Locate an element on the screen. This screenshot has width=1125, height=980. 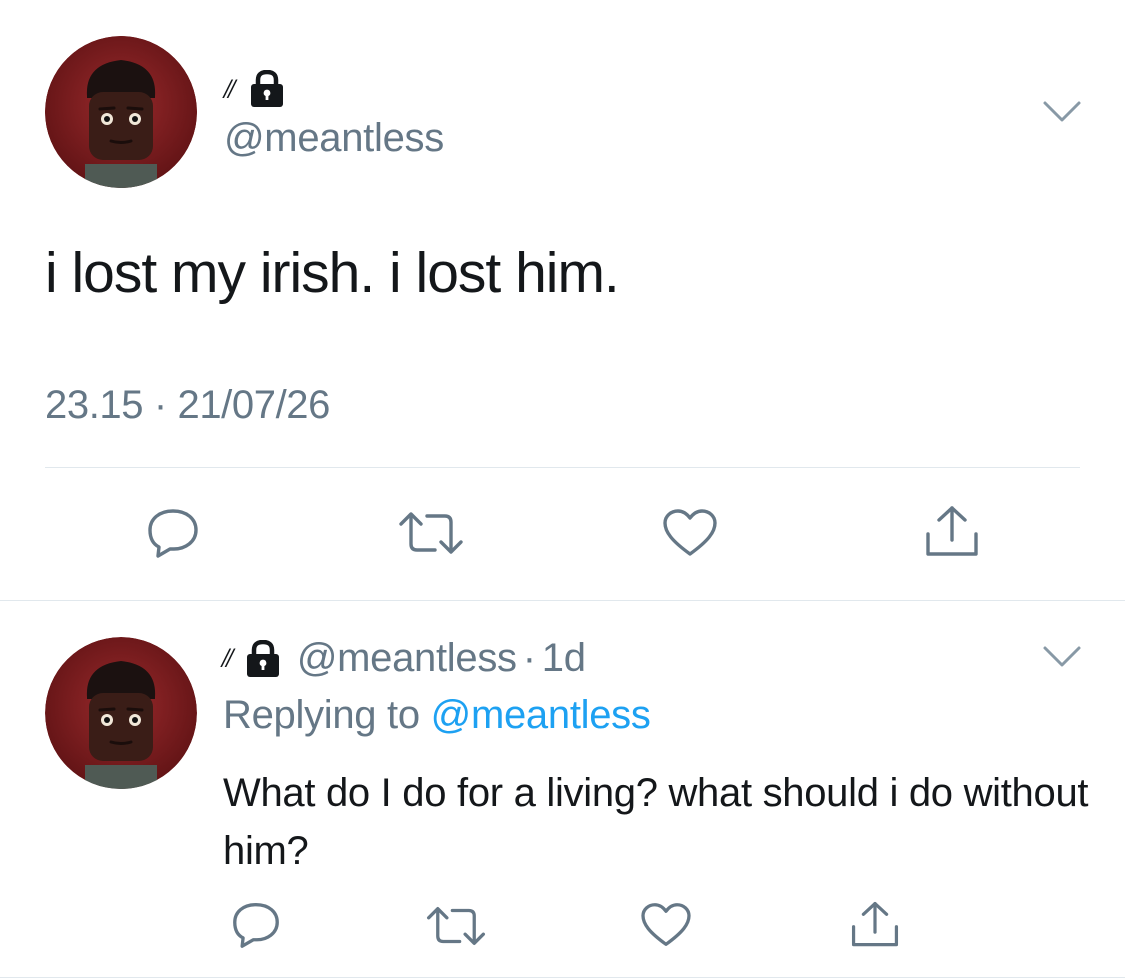
display-name-row: // is located at coordinates (255, 89).